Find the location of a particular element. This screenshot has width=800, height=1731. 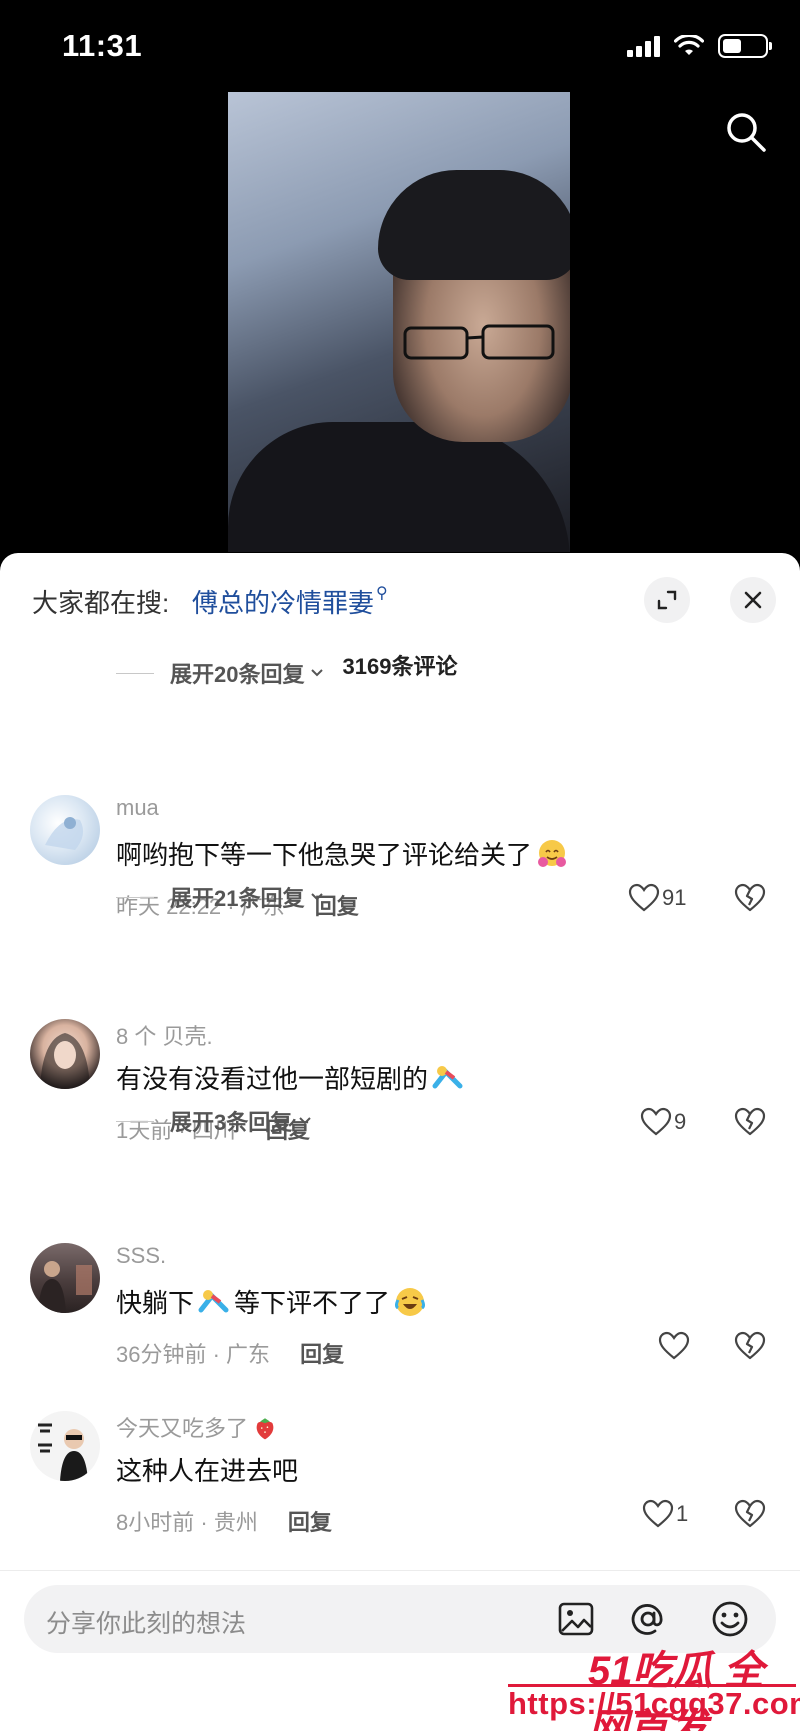

like-button is located at coordinates (675, 1346).